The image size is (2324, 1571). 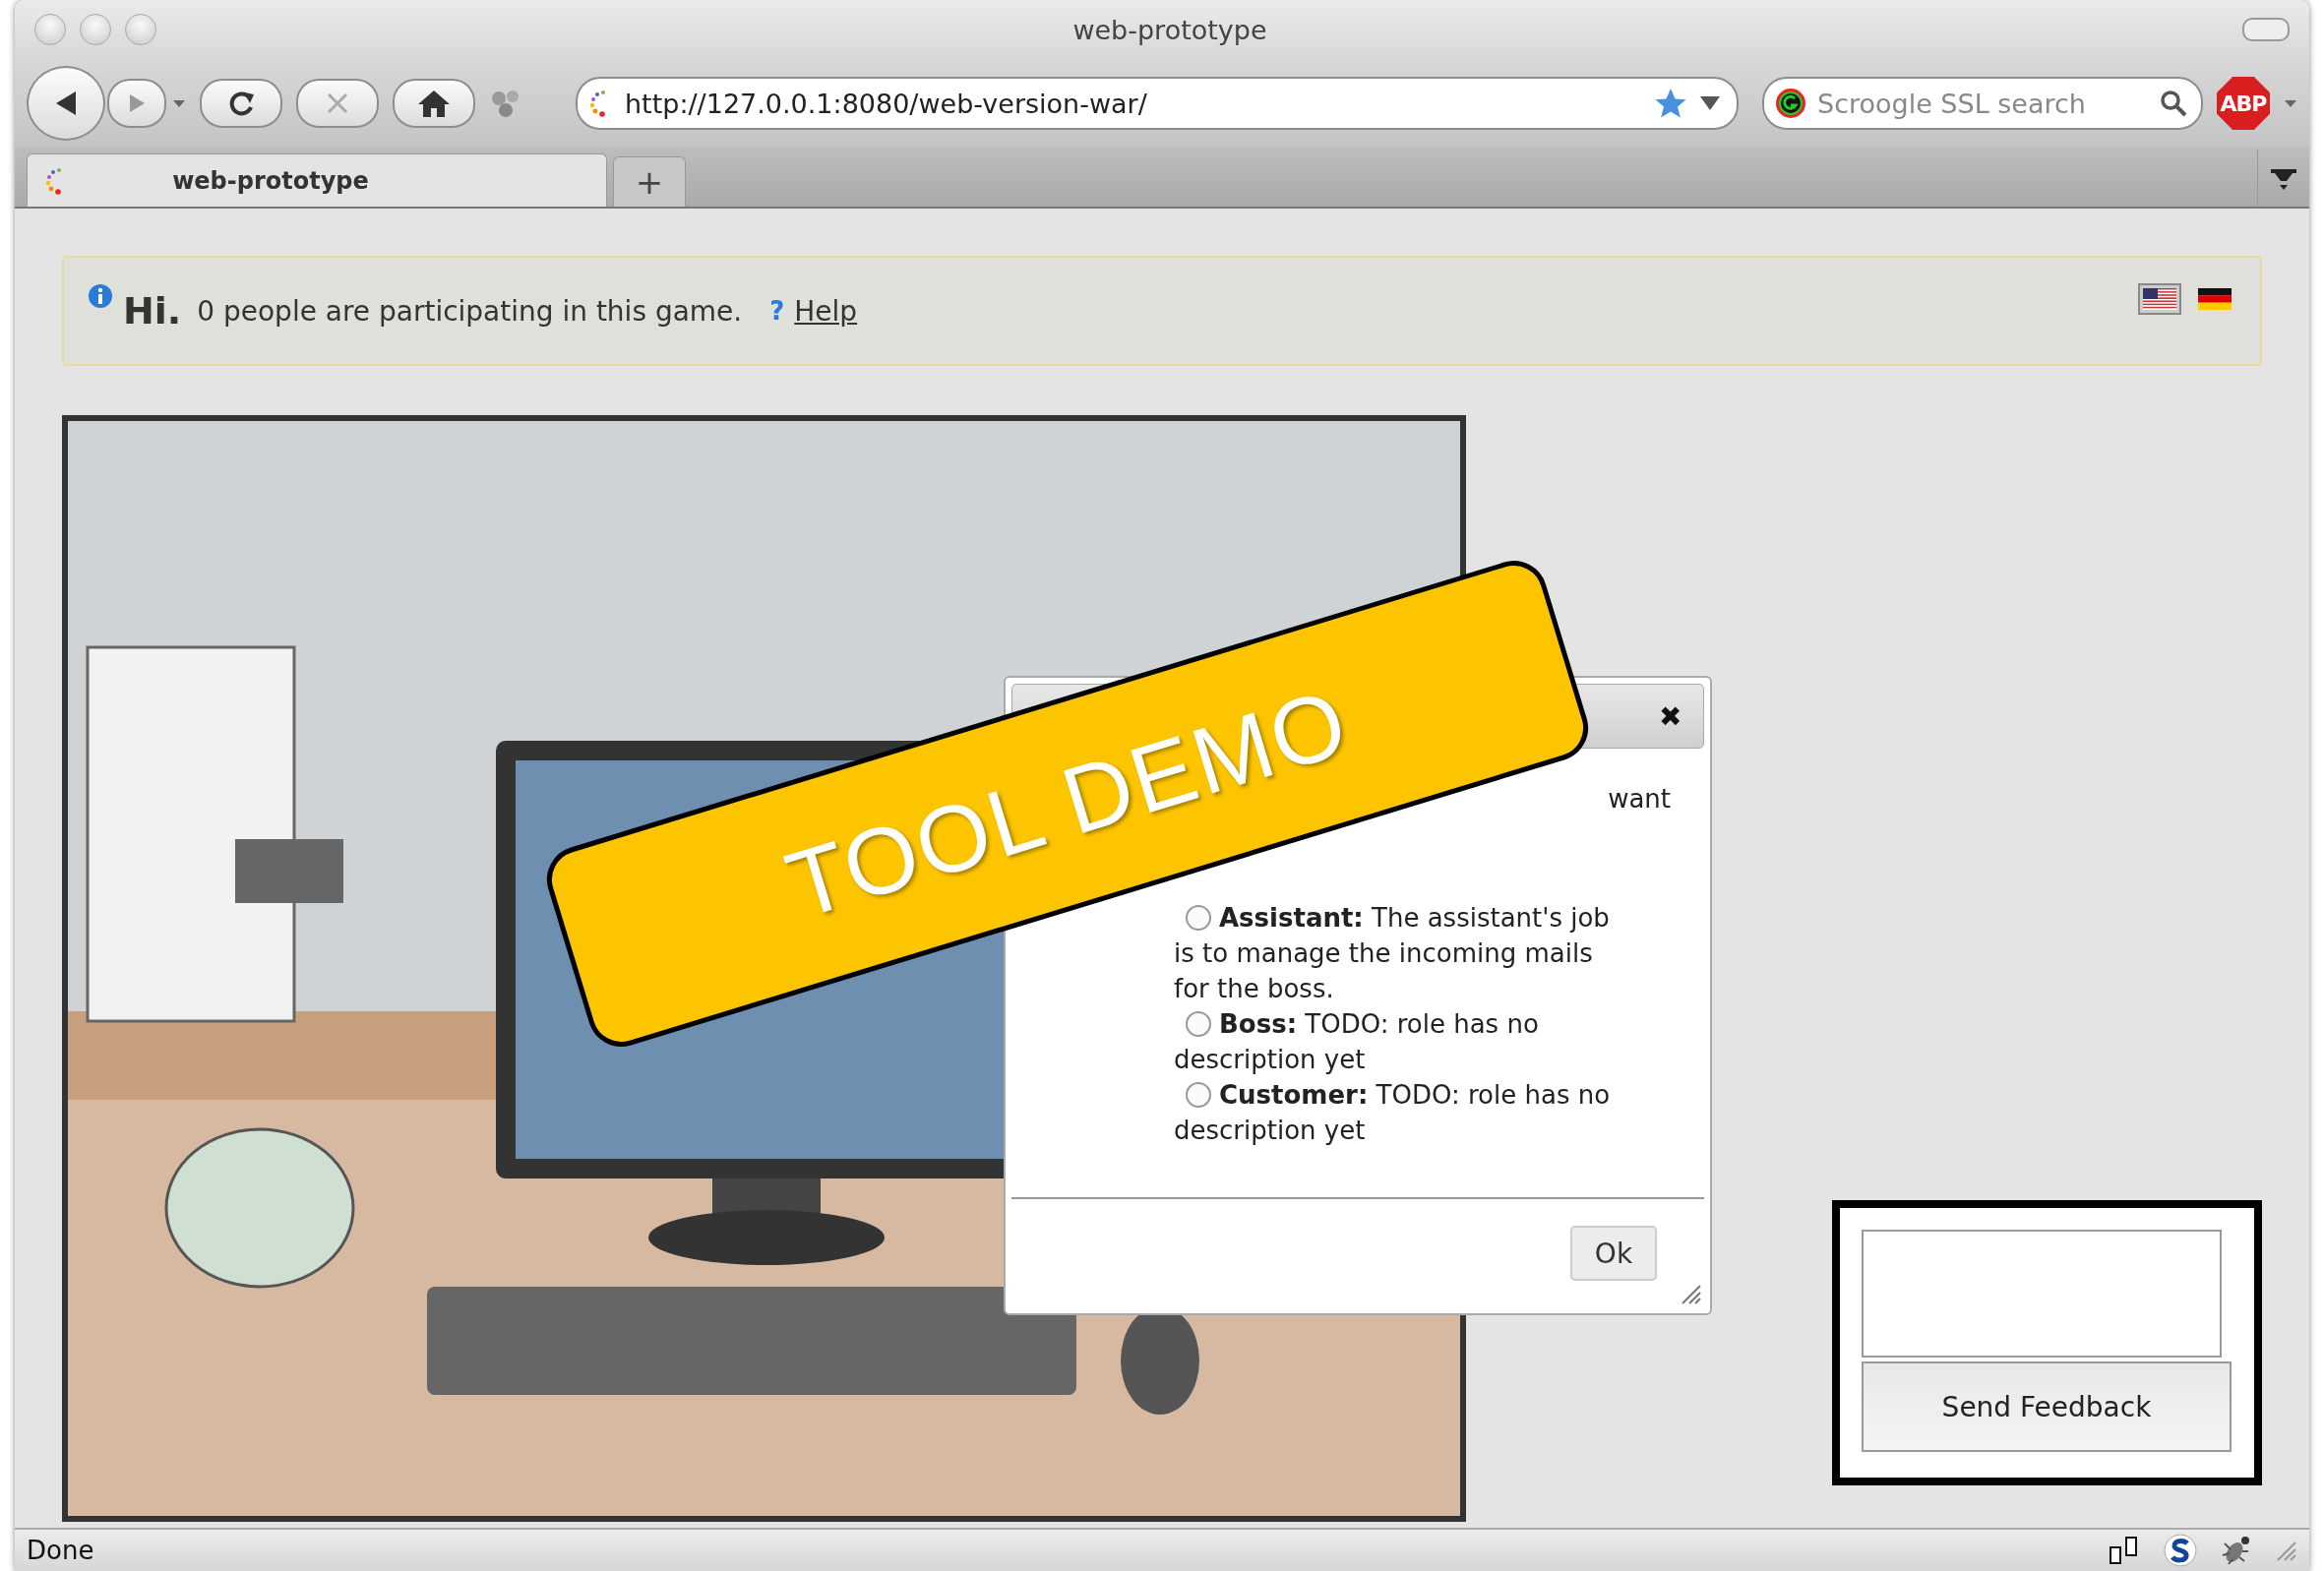 What do you see at coordinates (2047, 1406) in the screenshot?
I see `send-feedback-button: Send Feedback` at bounding box center [2047, 1406].